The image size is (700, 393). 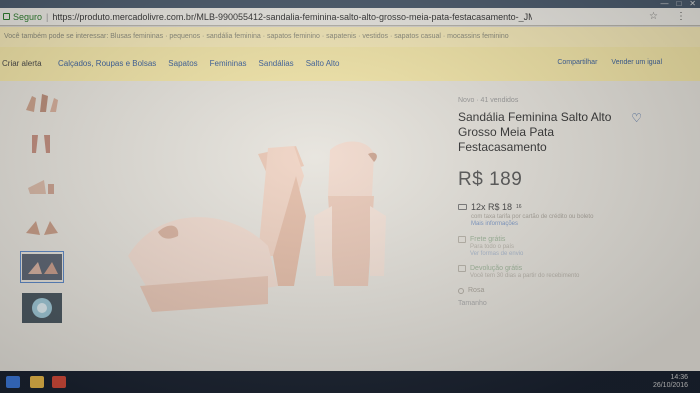 I want to click on system-clock: 14:36 26/10/2016, so click(x=670, y=382).